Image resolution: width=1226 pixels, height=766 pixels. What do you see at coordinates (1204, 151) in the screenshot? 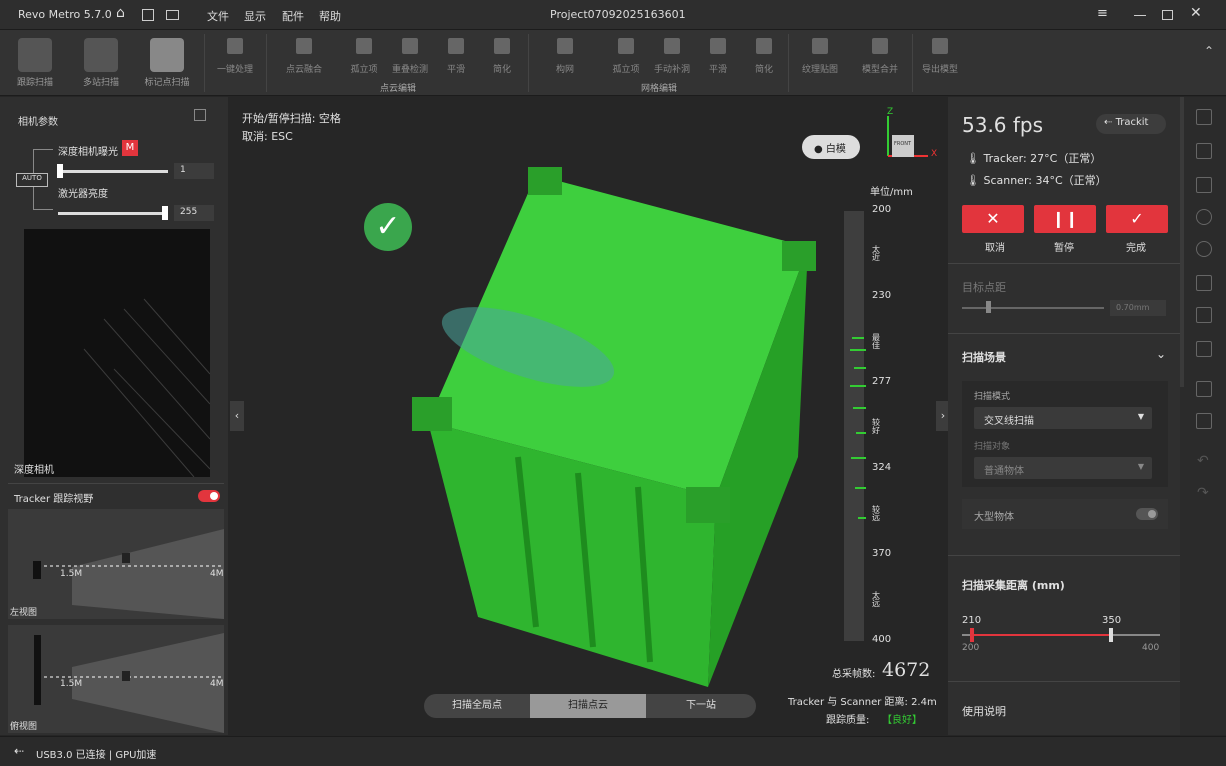
I see `rect-select-icon` at bounding box center [1204, 151].